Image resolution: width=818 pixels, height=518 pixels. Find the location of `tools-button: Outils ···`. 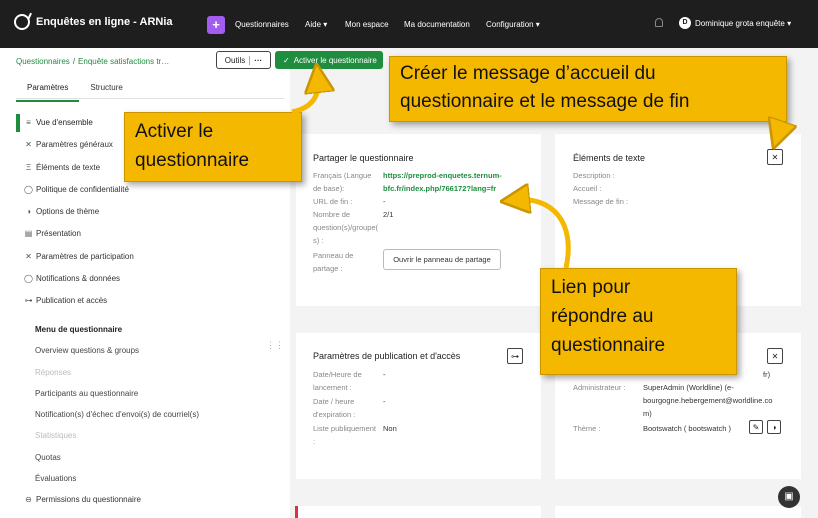

tools-button: Outils ··· is located at coordinates (243, 60).